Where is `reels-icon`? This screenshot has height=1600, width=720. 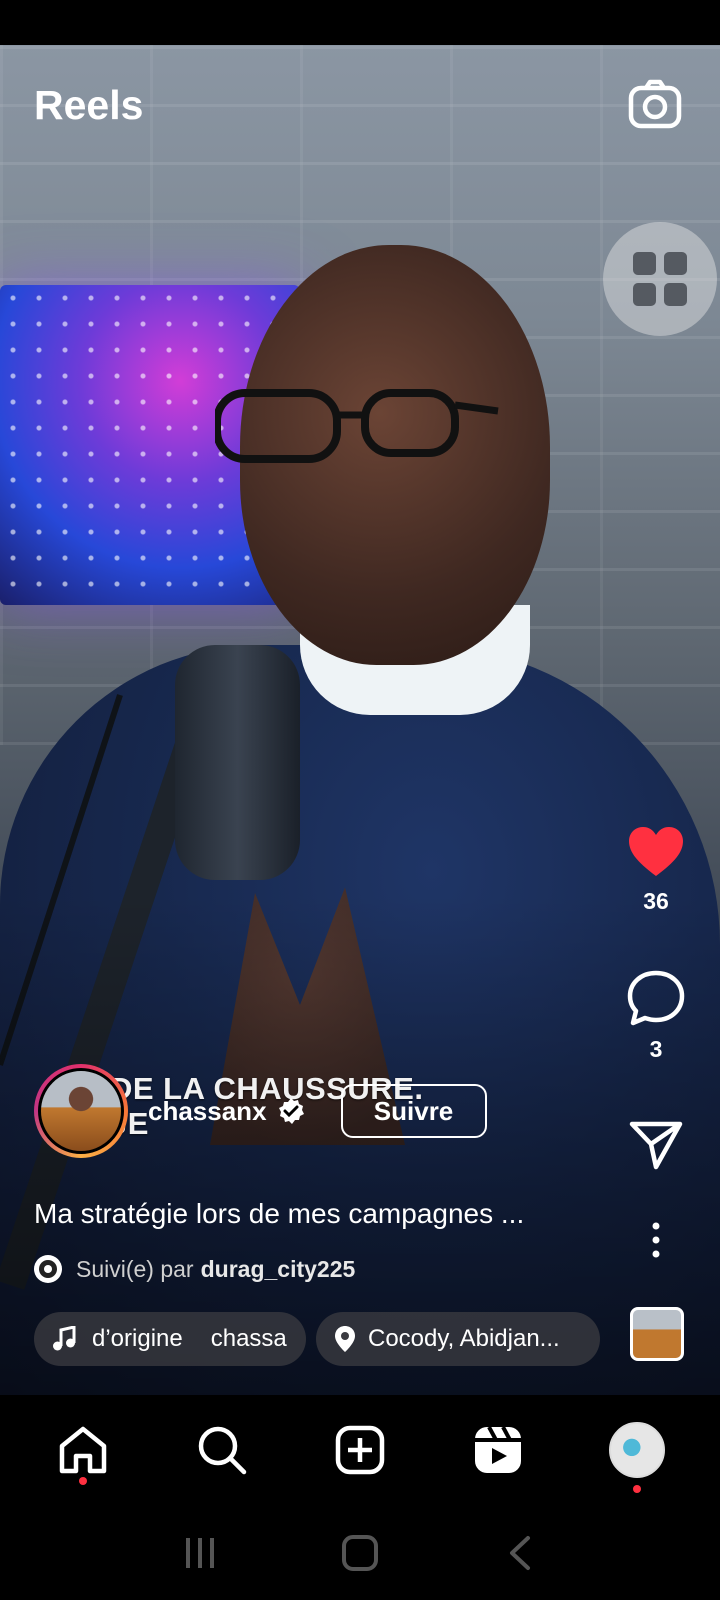
reels-icon is located at coordinates (498, 1450).